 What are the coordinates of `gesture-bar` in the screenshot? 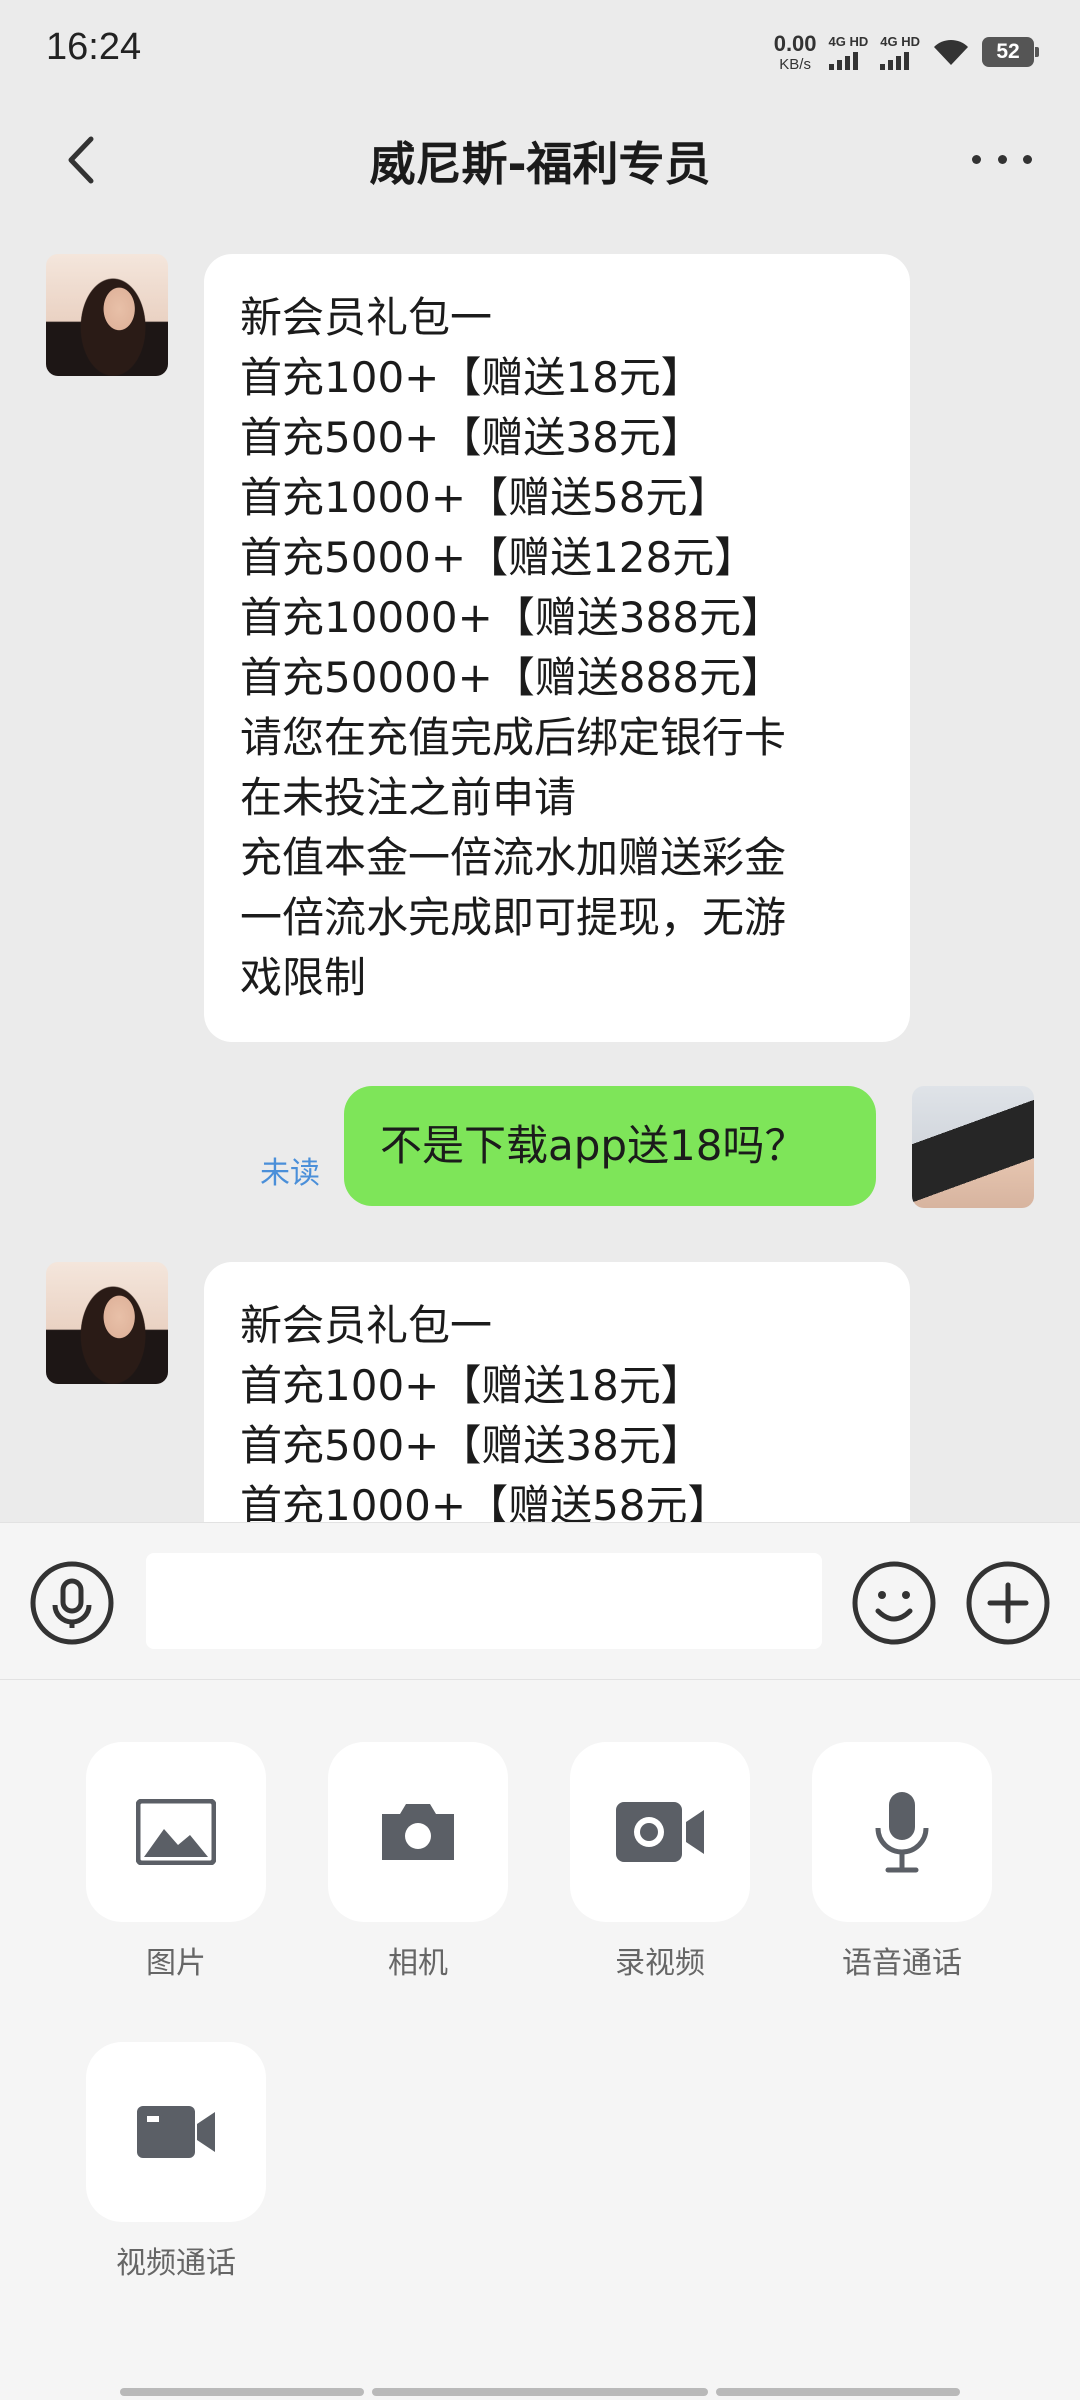 It's located at (540, 2392).